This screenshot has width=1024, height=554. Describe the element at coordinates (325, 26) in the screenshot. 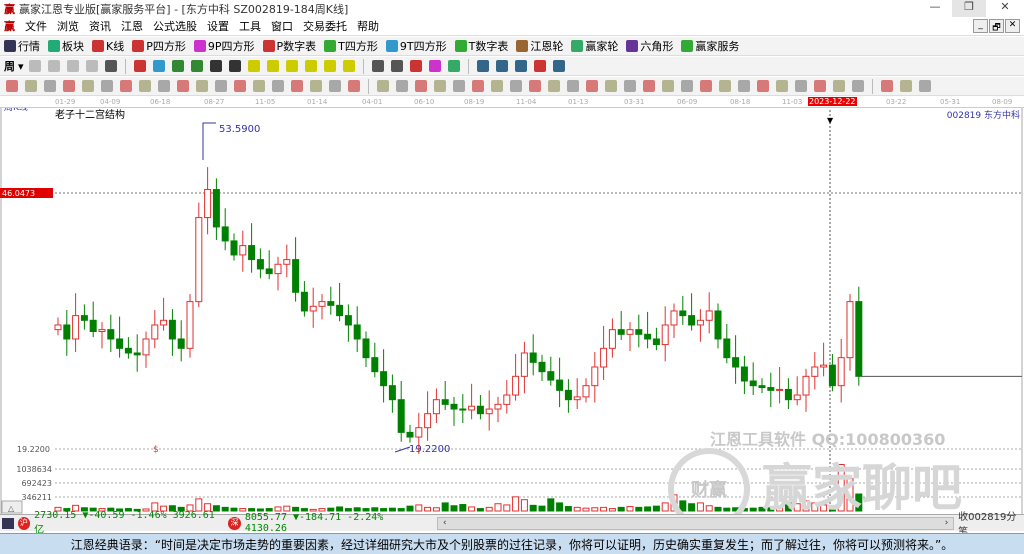

I see `menu-item: 交易委托` at that location.